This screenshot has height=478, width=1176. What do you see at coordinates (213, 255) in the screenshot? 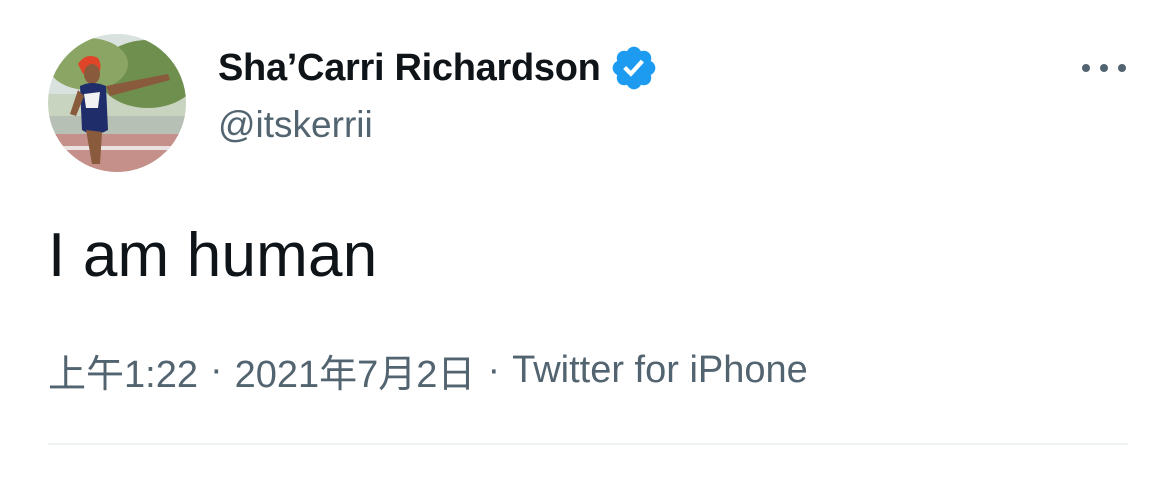
I see `tweet-text: I am human` at bounding box center [213, 255].